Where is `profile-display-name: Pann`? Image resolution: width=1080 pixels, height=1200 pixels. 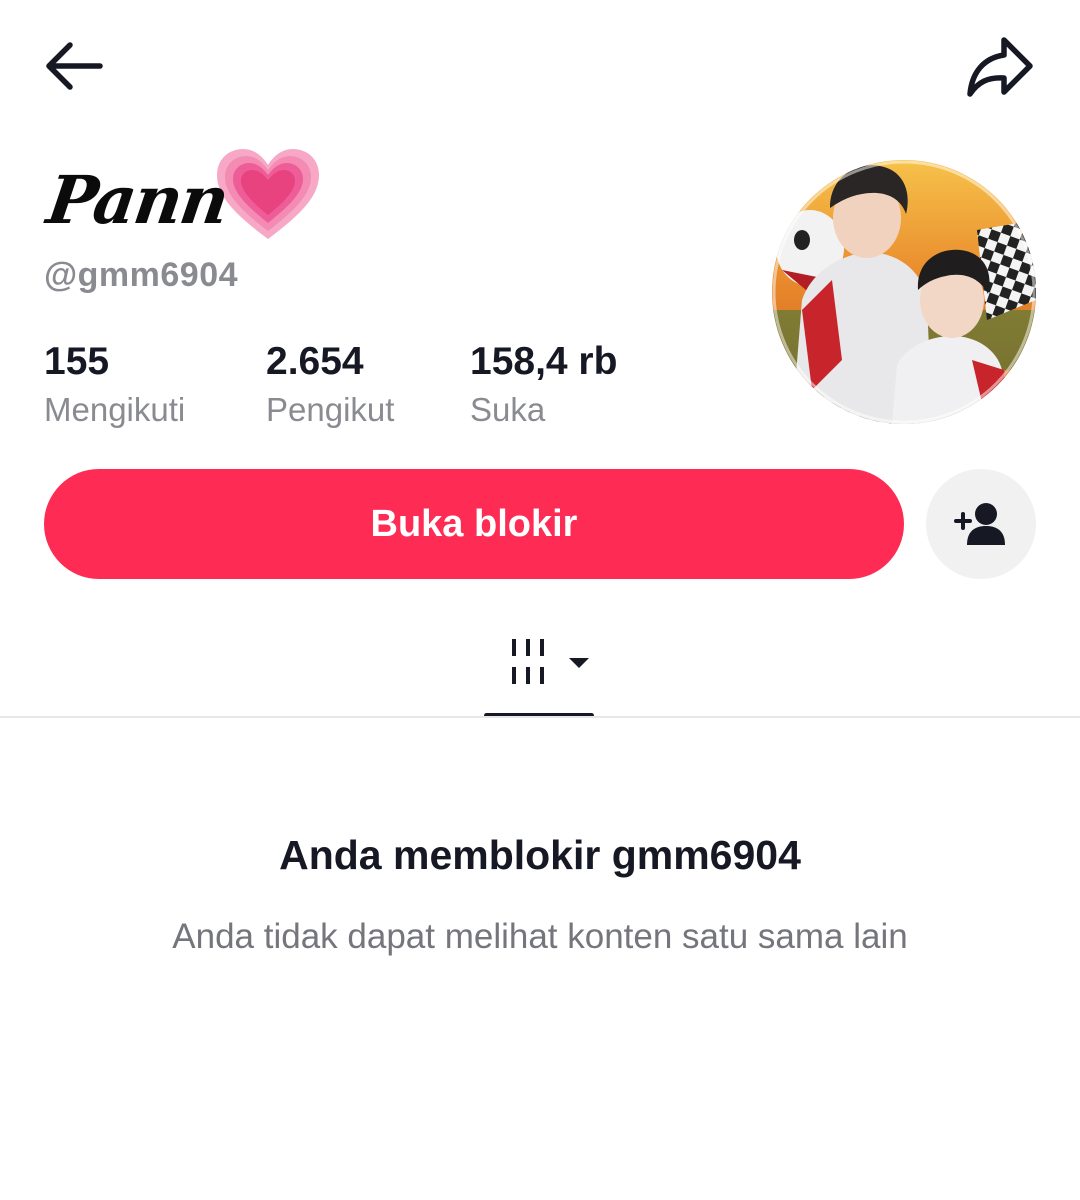 profile-display-name: Pann is located at coordinates (183, 199).